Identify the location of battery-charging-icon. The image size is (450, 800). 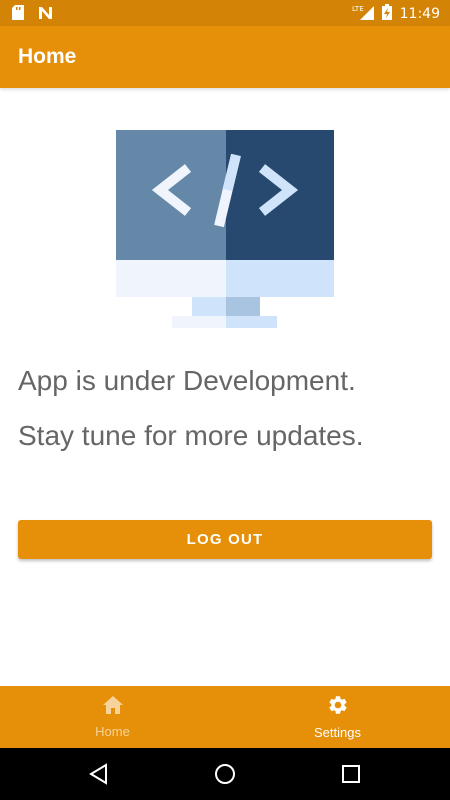
(386, 14).